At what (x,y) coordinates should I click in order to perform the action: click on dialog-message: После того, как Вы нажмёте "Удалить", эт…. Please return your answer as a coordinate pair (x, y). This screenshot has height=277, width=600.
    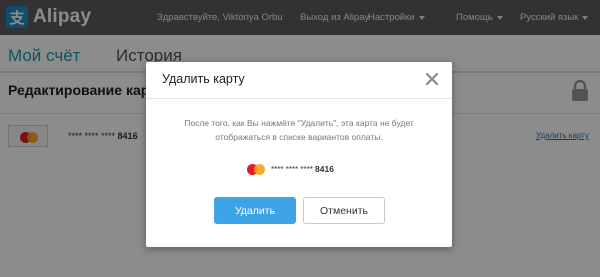
    Looking at the image, I should click on (299, 130).